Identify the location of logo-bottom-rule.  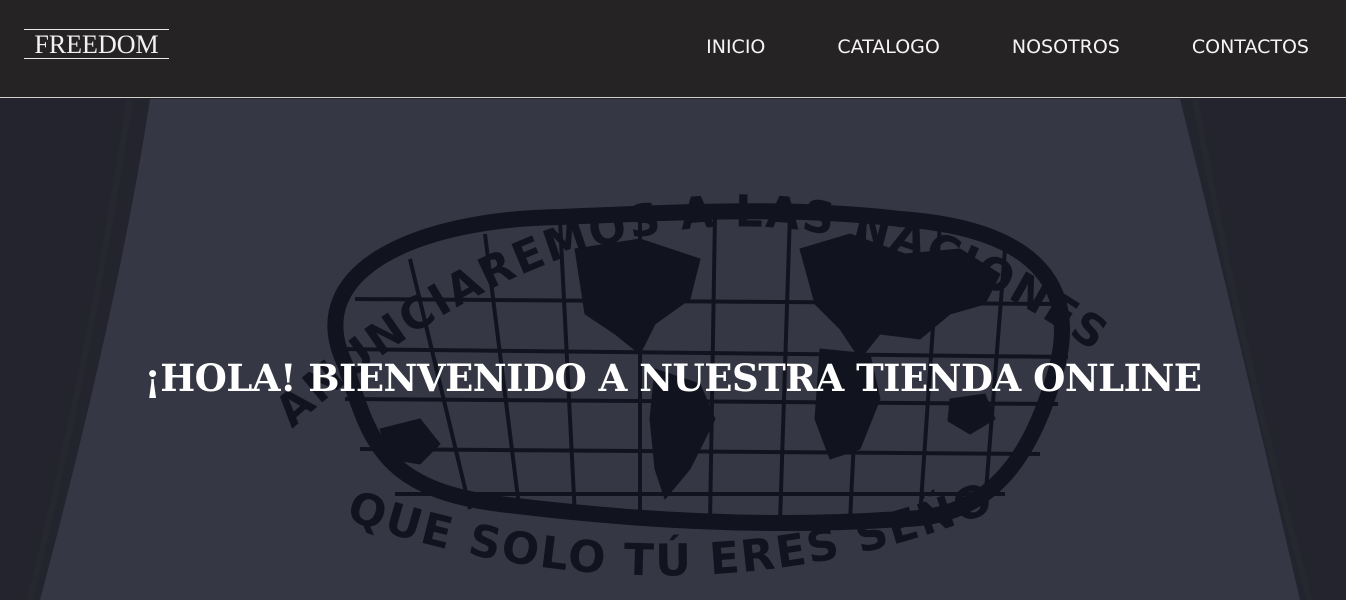
(96, 58).